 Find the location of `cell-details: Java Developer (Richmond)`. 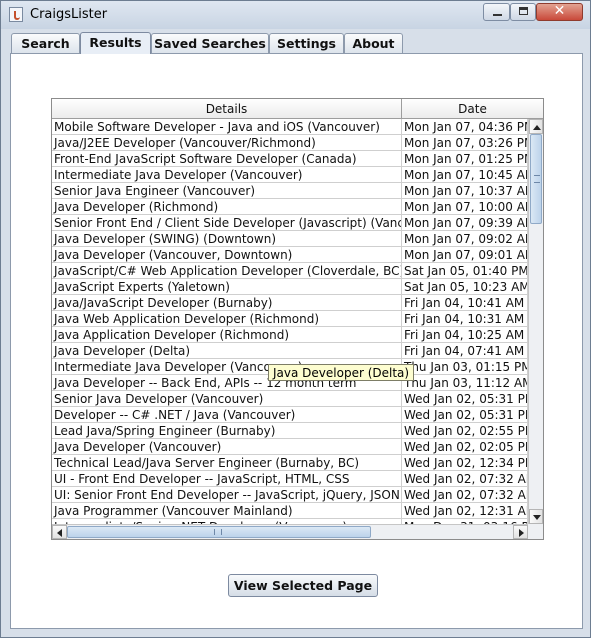

cell-details: Java Developer (Richmond) is located at coordinates (227, 207).